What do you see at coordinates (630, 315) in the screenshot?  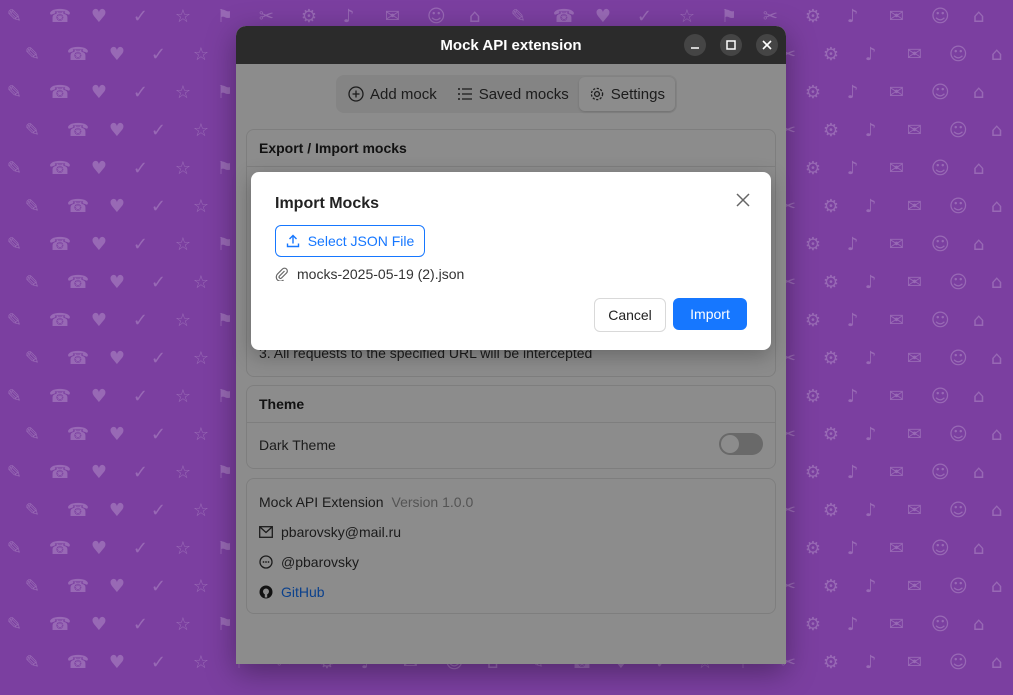 I see `cancel-button: Cancel` at bounding box center [630, 315].